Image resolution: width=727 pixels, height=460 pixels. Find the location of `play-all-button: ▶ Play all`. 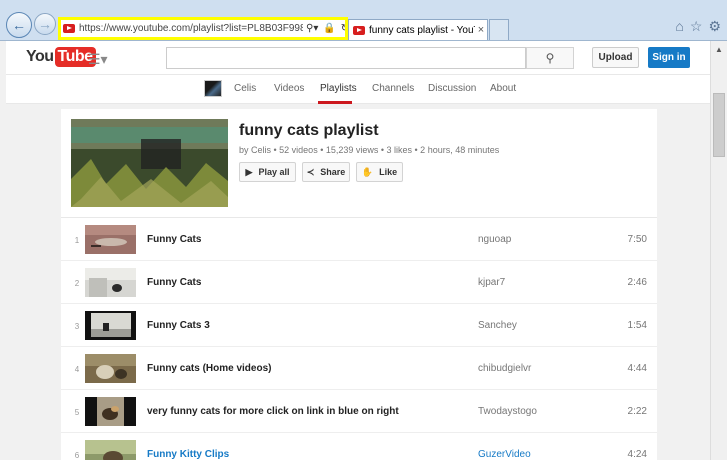

play-all-button: ▶ Play all is located at coordinates (267, 172).